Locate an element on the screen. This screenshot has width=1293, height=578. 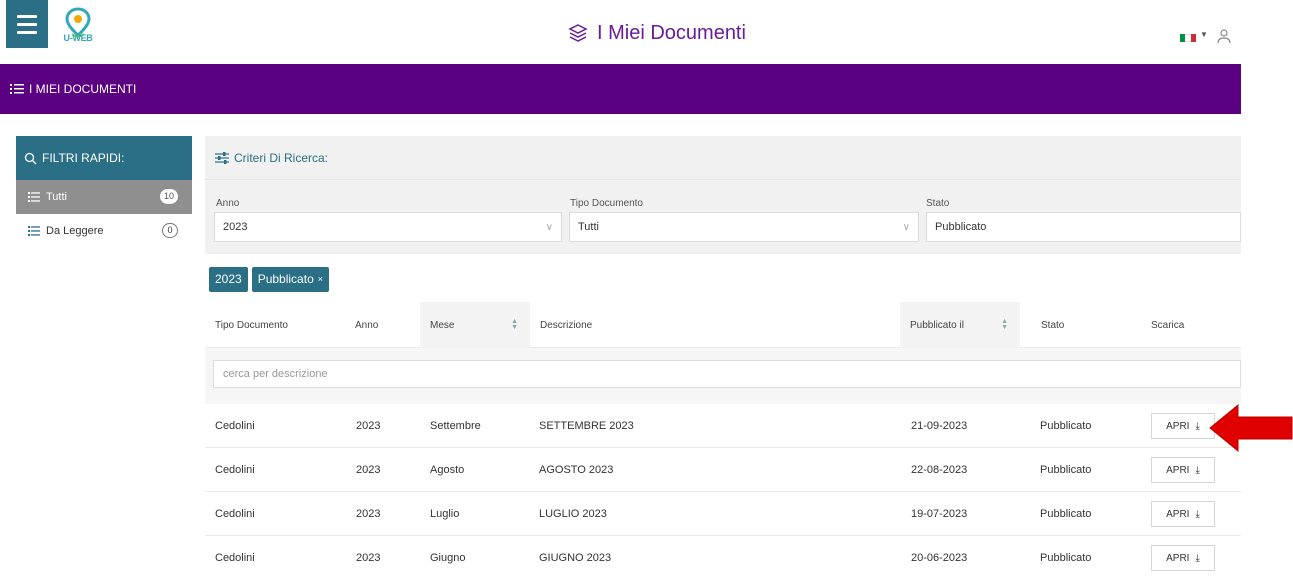
anno-label: Anno is located at coordinates (228, 203).